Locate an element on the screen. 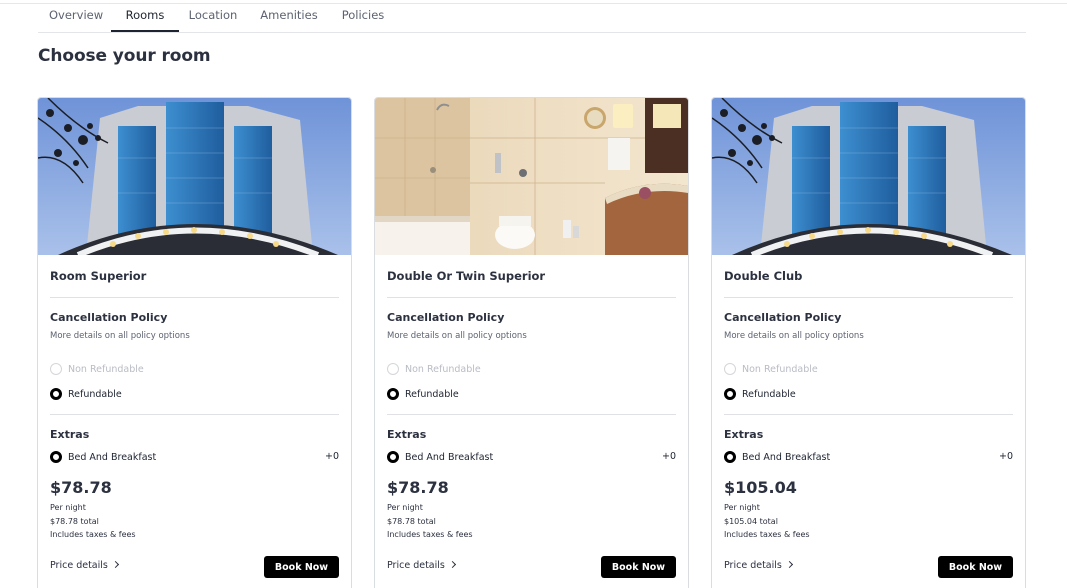  room-name: Double Club is located at coordinates (763, 276).